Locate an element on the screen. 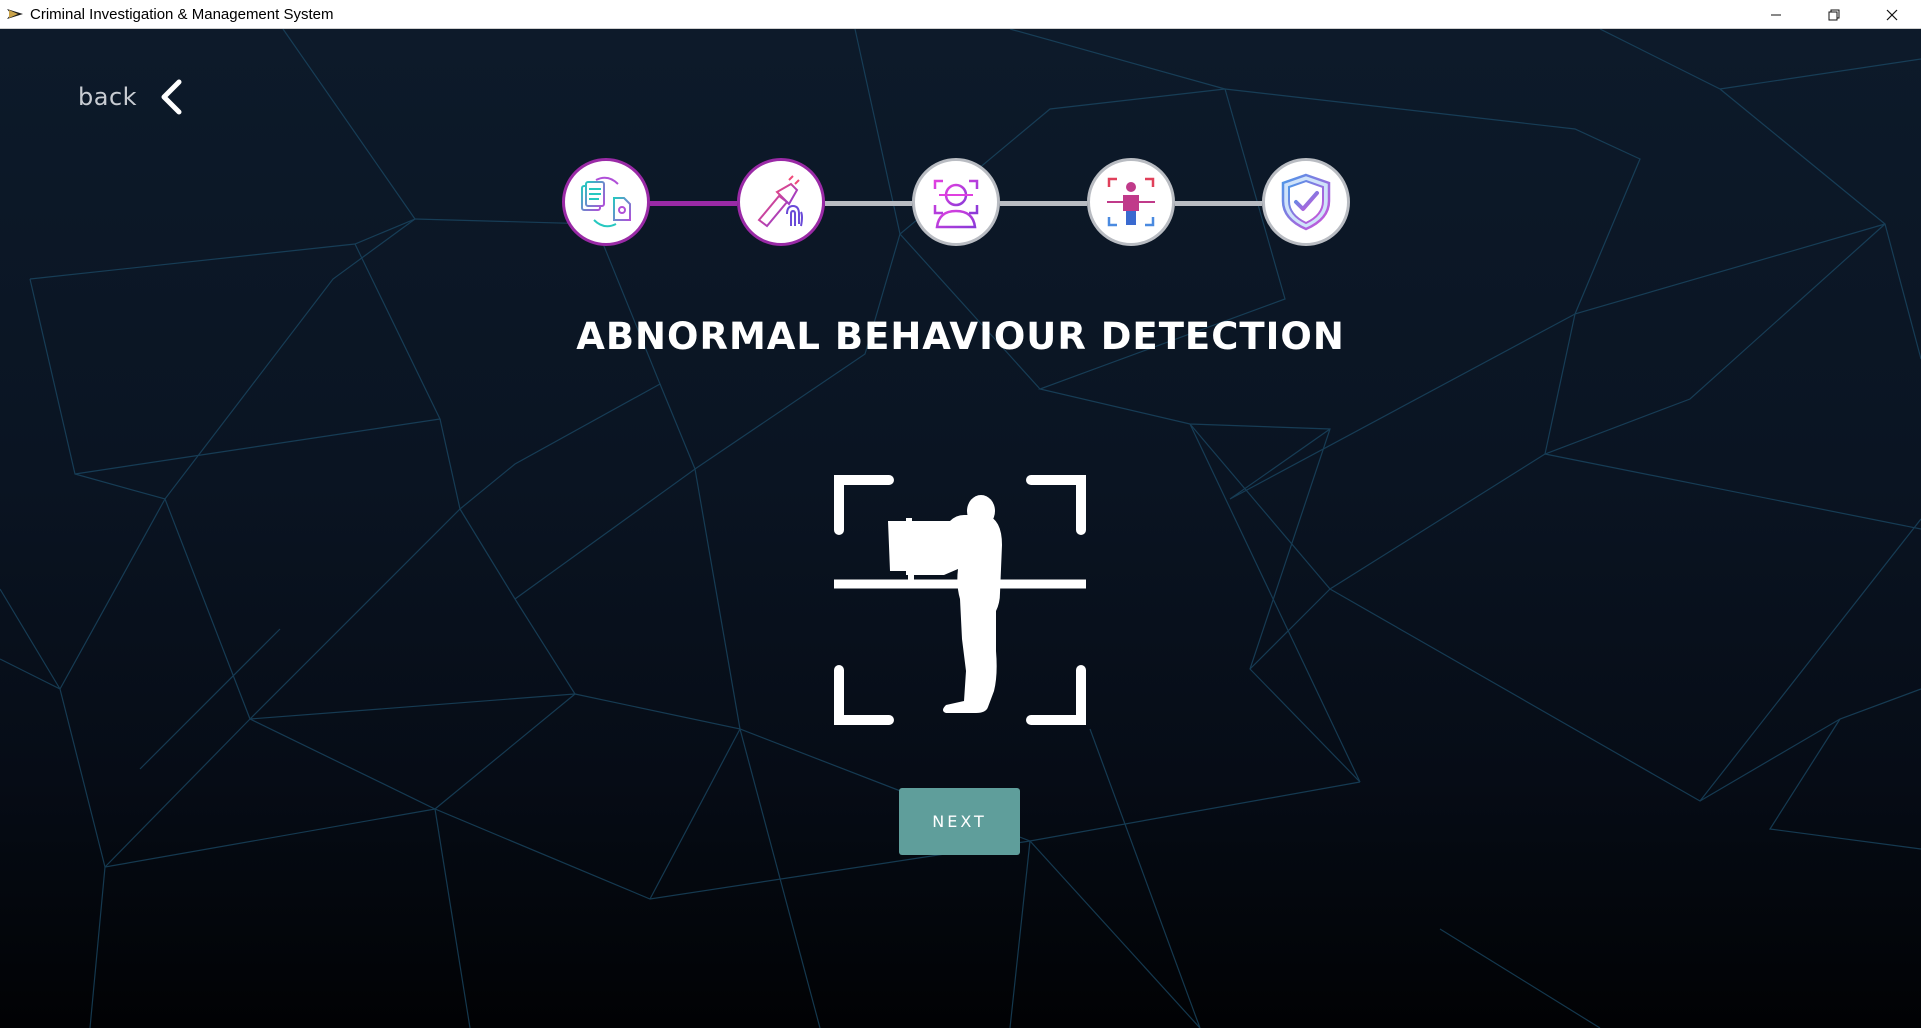  progress-stepper is located at coordinates (960, 205).